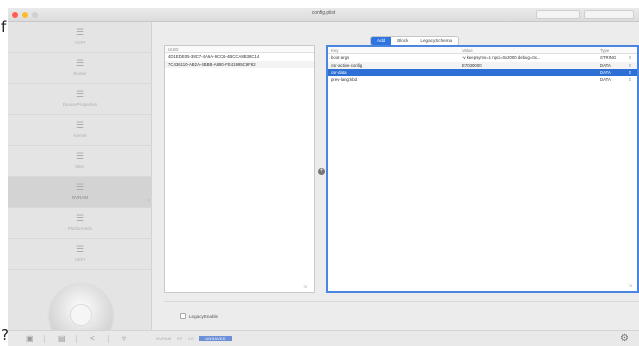 The width and height of the screenshot is (639, 346). What do you see at coordinates (323, 338) in the screenshot?
I see `bottom-toolbar: ▣ ▤ < ▿ NVRAM XP XG UNSAVED ⚙` at bounding box center [323, 338].